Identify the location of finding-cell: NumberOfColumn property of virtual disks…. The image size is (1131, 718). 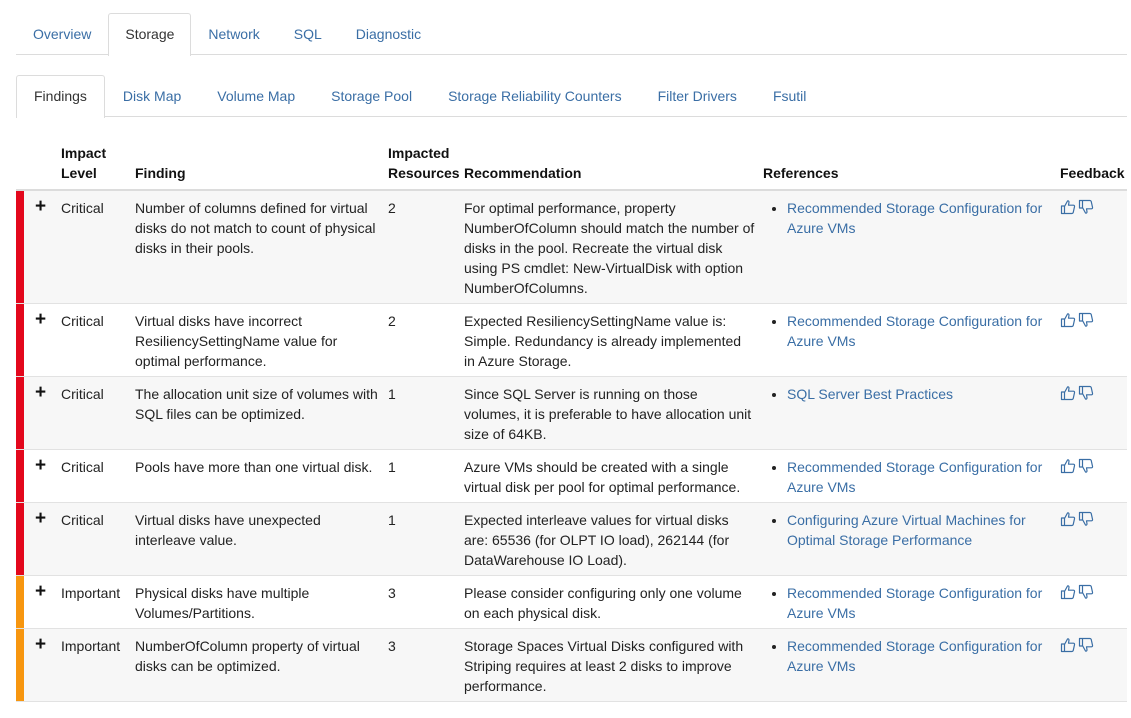
(257, 665).